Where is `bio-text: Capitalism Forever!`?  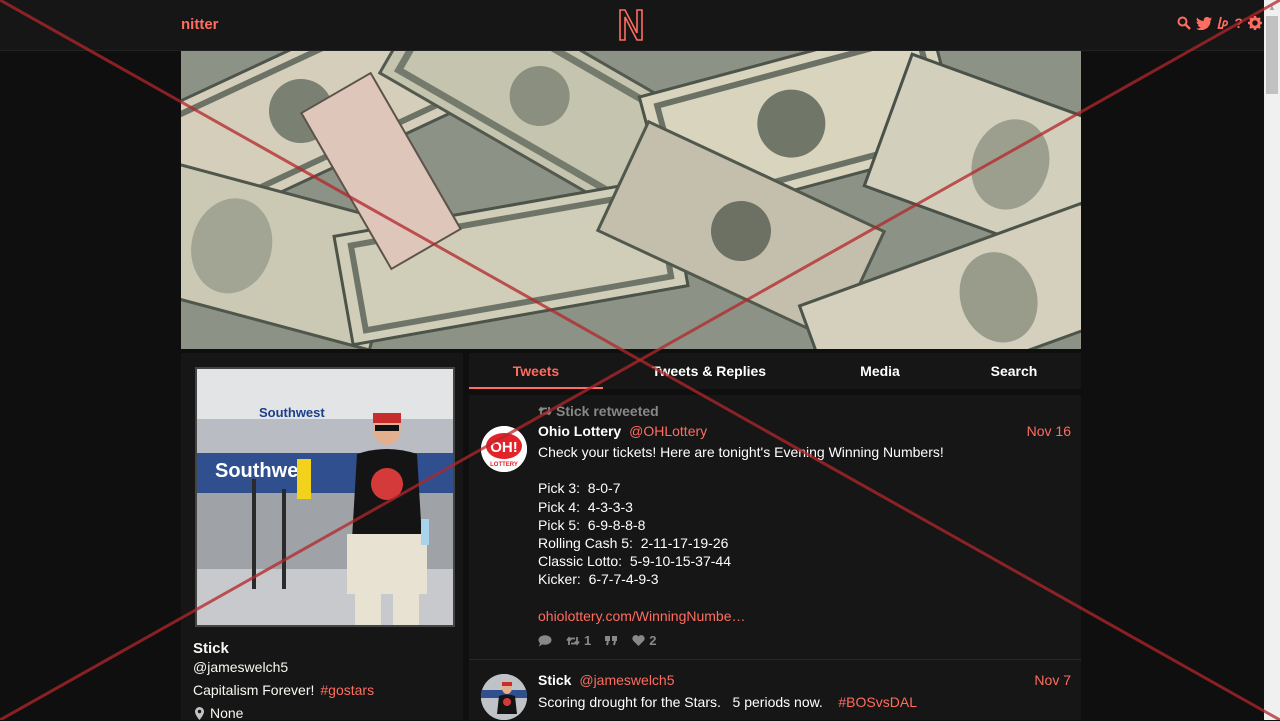
bio-text: Capitalism Forever! is located at coordinates (254, 690).